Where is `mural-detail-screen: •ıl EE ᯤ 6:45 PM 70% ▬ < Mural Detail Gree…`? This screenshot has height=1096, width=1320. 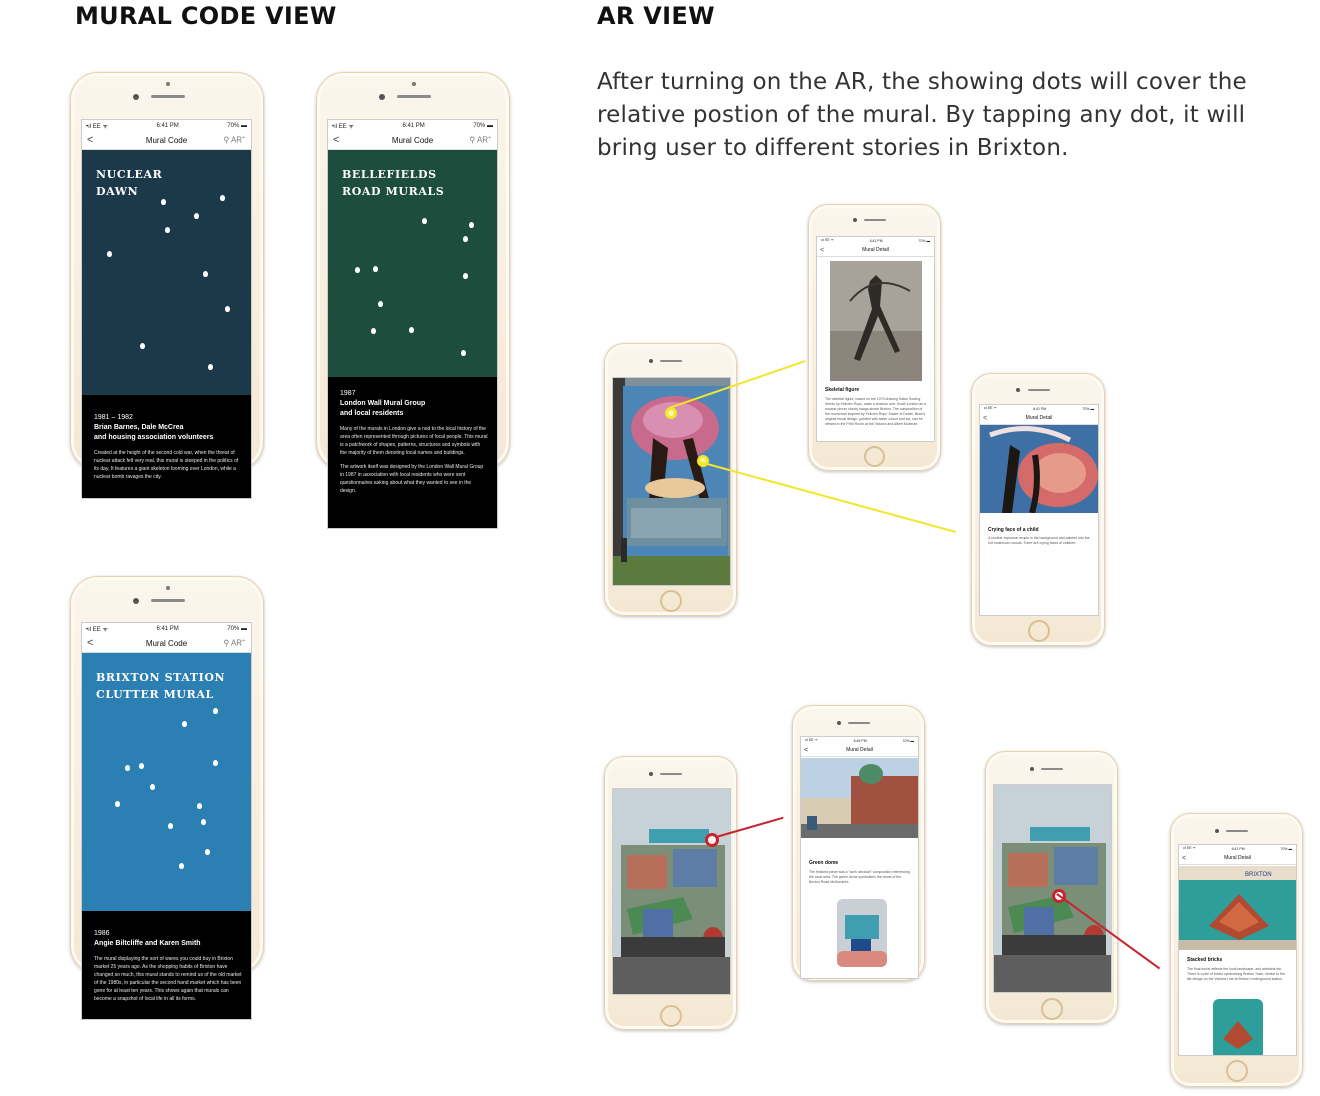
mural-detail-screen: •ıl EE ᯤ 6:45 PM 70% ▬ < Mural Detail Gree… is located at coordinates (859, 857).